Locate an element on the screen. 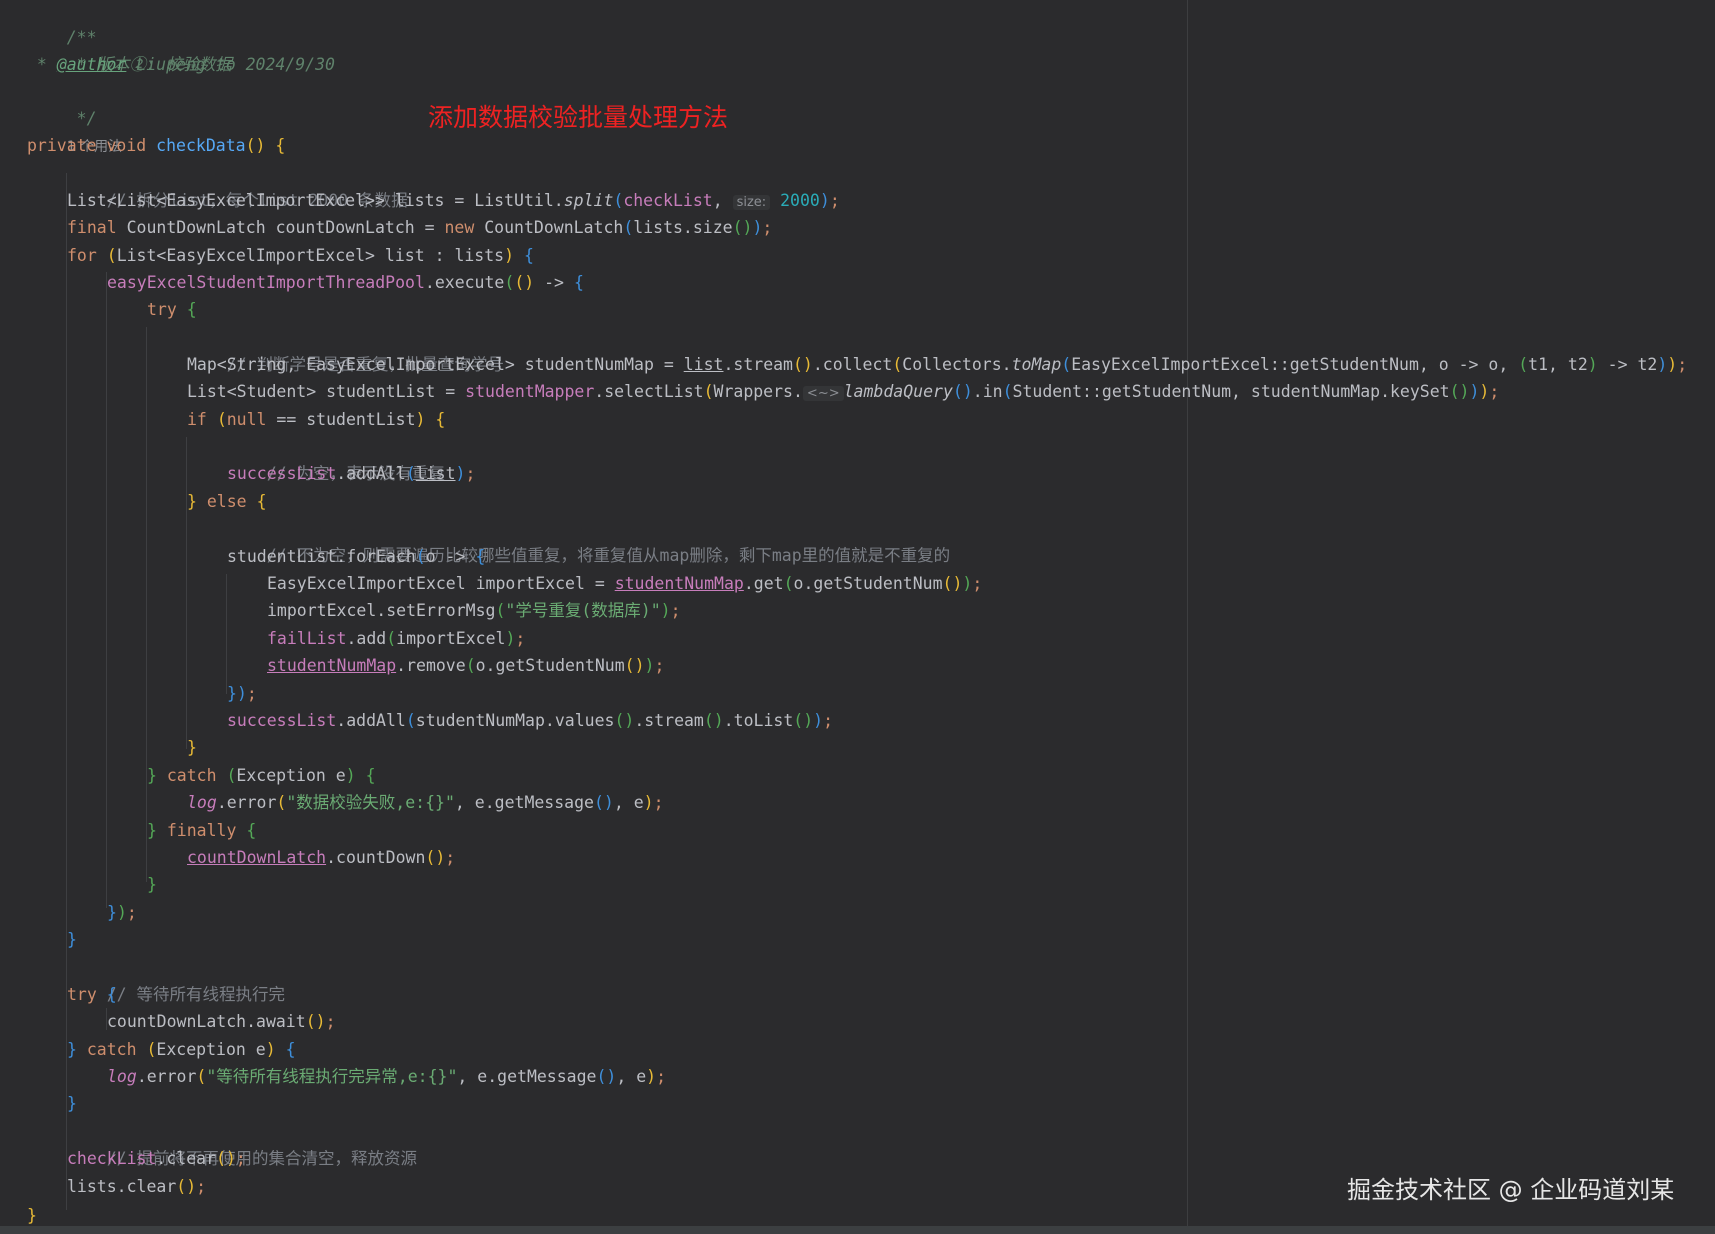 Image resolution: width=1715 pixels, height=1234 pixels. code-line: studentNumMap.remove(o.getStudentNum()); is located at coordinates (465, 665).